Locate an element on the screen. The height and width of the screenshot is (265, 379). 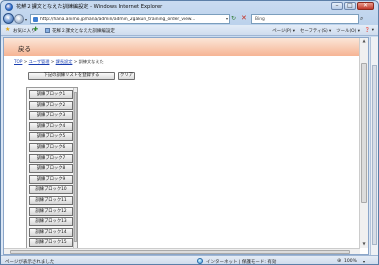
history-dropdown-icon: ▾ is located at coordinates (26, 19).